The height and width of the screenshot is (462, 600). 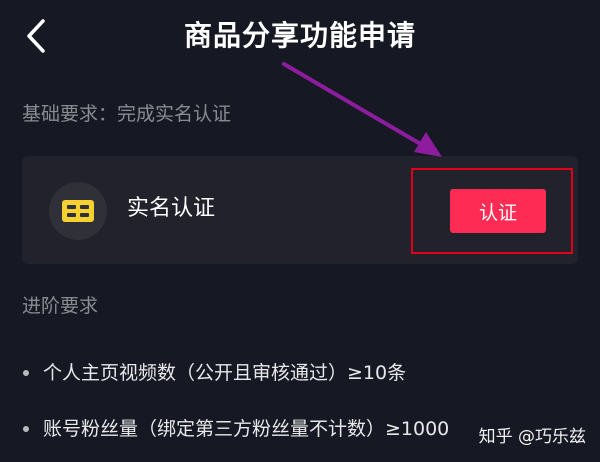 I want to click on watermark: 知乎 @巧乐兹, so click(x=532, y=437).